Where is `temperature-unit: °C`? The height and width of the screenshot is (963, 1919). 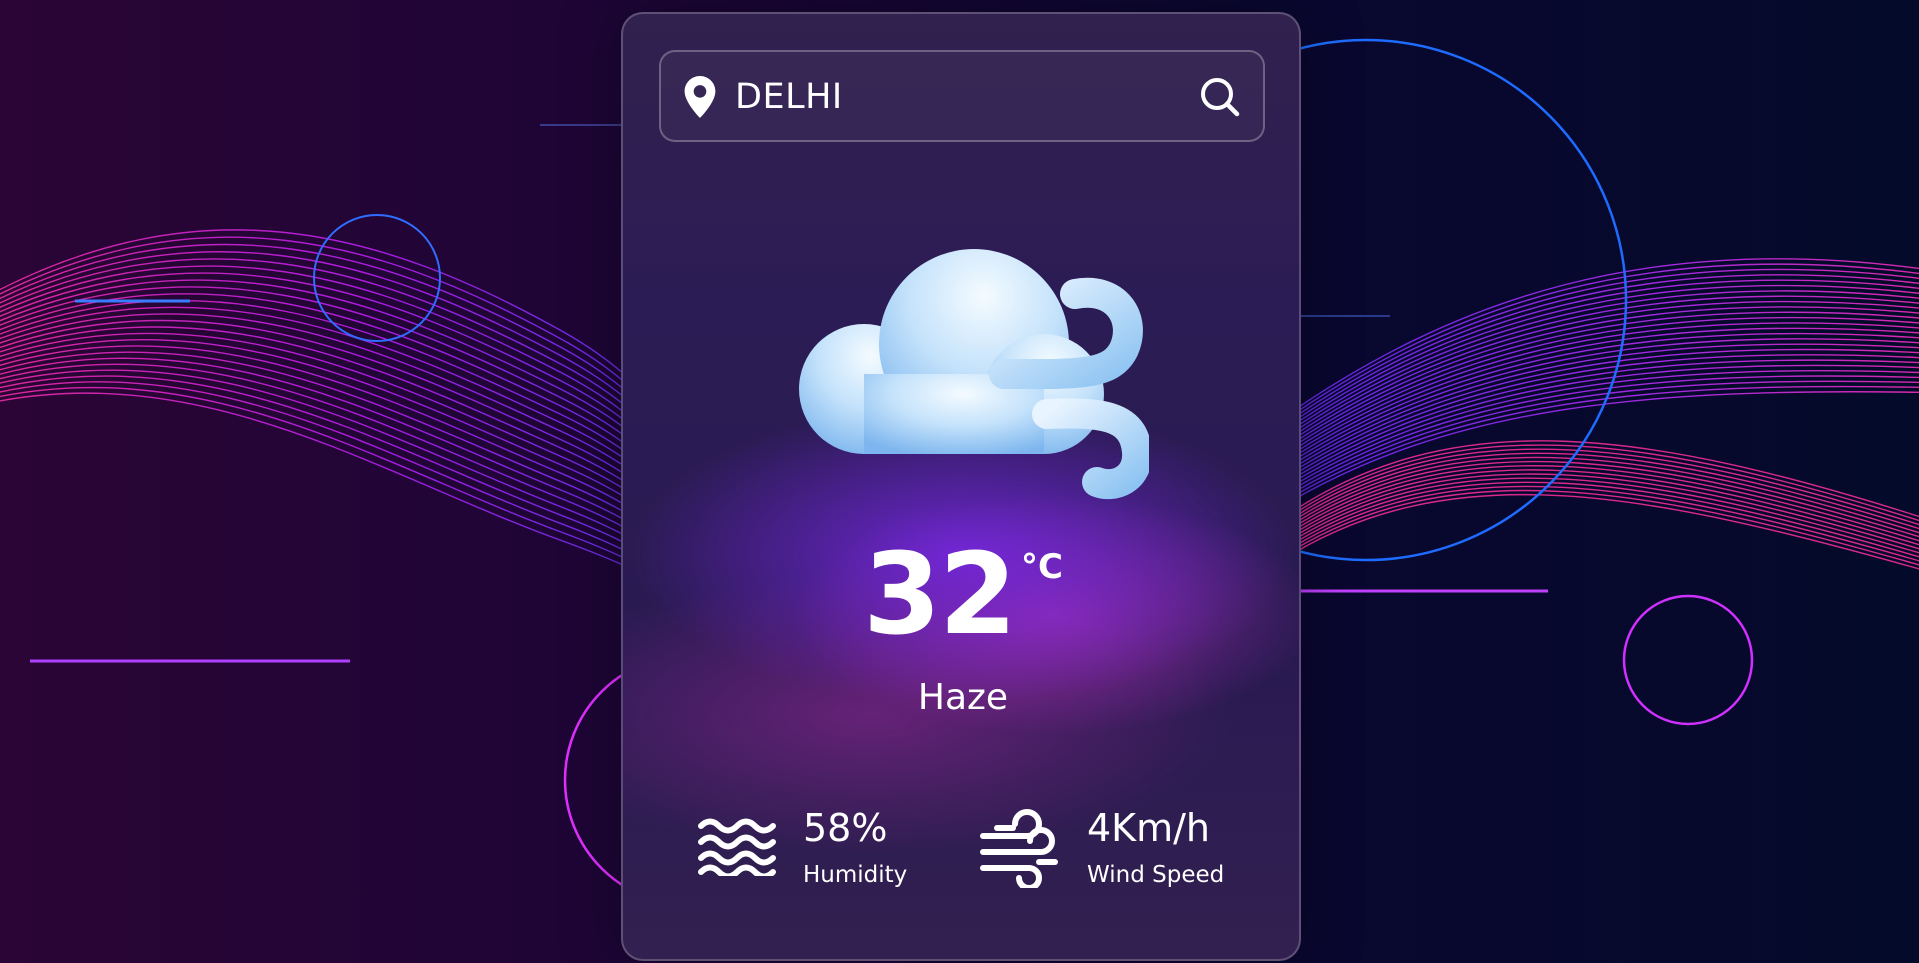 temperature-unit: °C is located at coordinates (1041, 567).